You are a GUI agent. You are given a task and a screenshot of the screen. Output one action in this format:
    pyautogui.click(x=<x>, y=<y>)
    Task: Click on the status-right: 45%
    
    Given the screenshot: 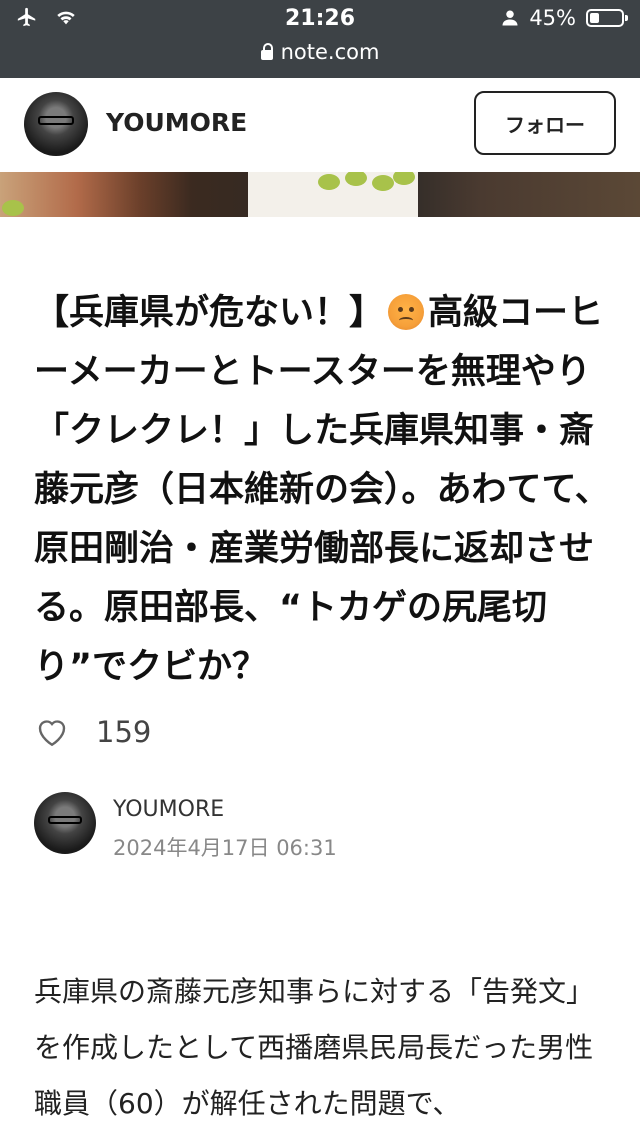 What is the action you would take?
    pyautogui.click(x=564, y=18)
    